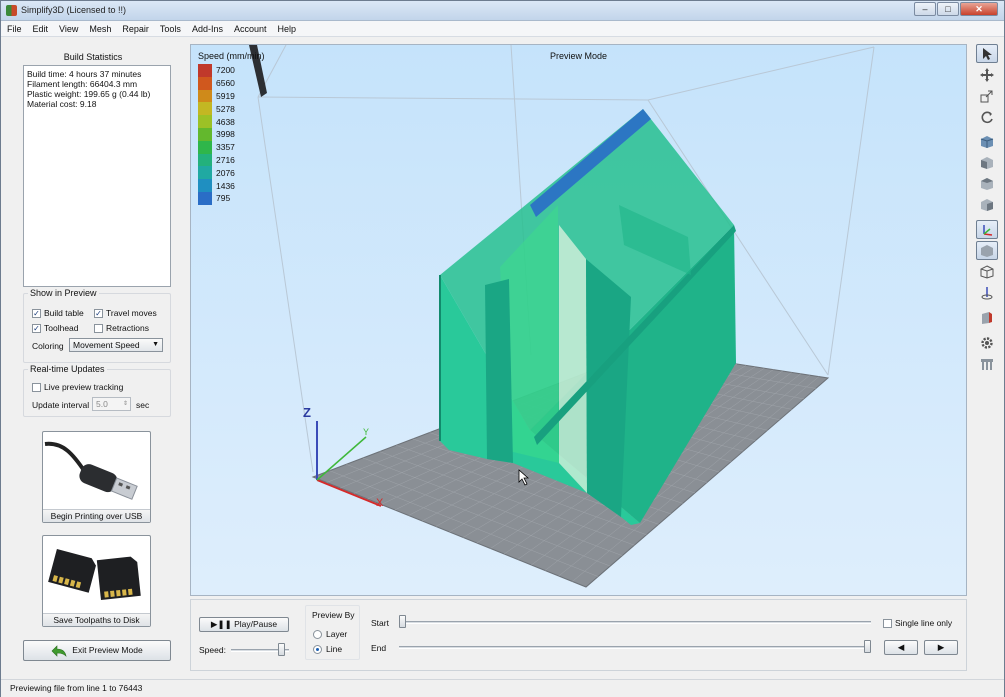  What do you see at coordinates (287, 29) in the screenshot?
I see `menu-help: Help` at bounding box center [287, 29].